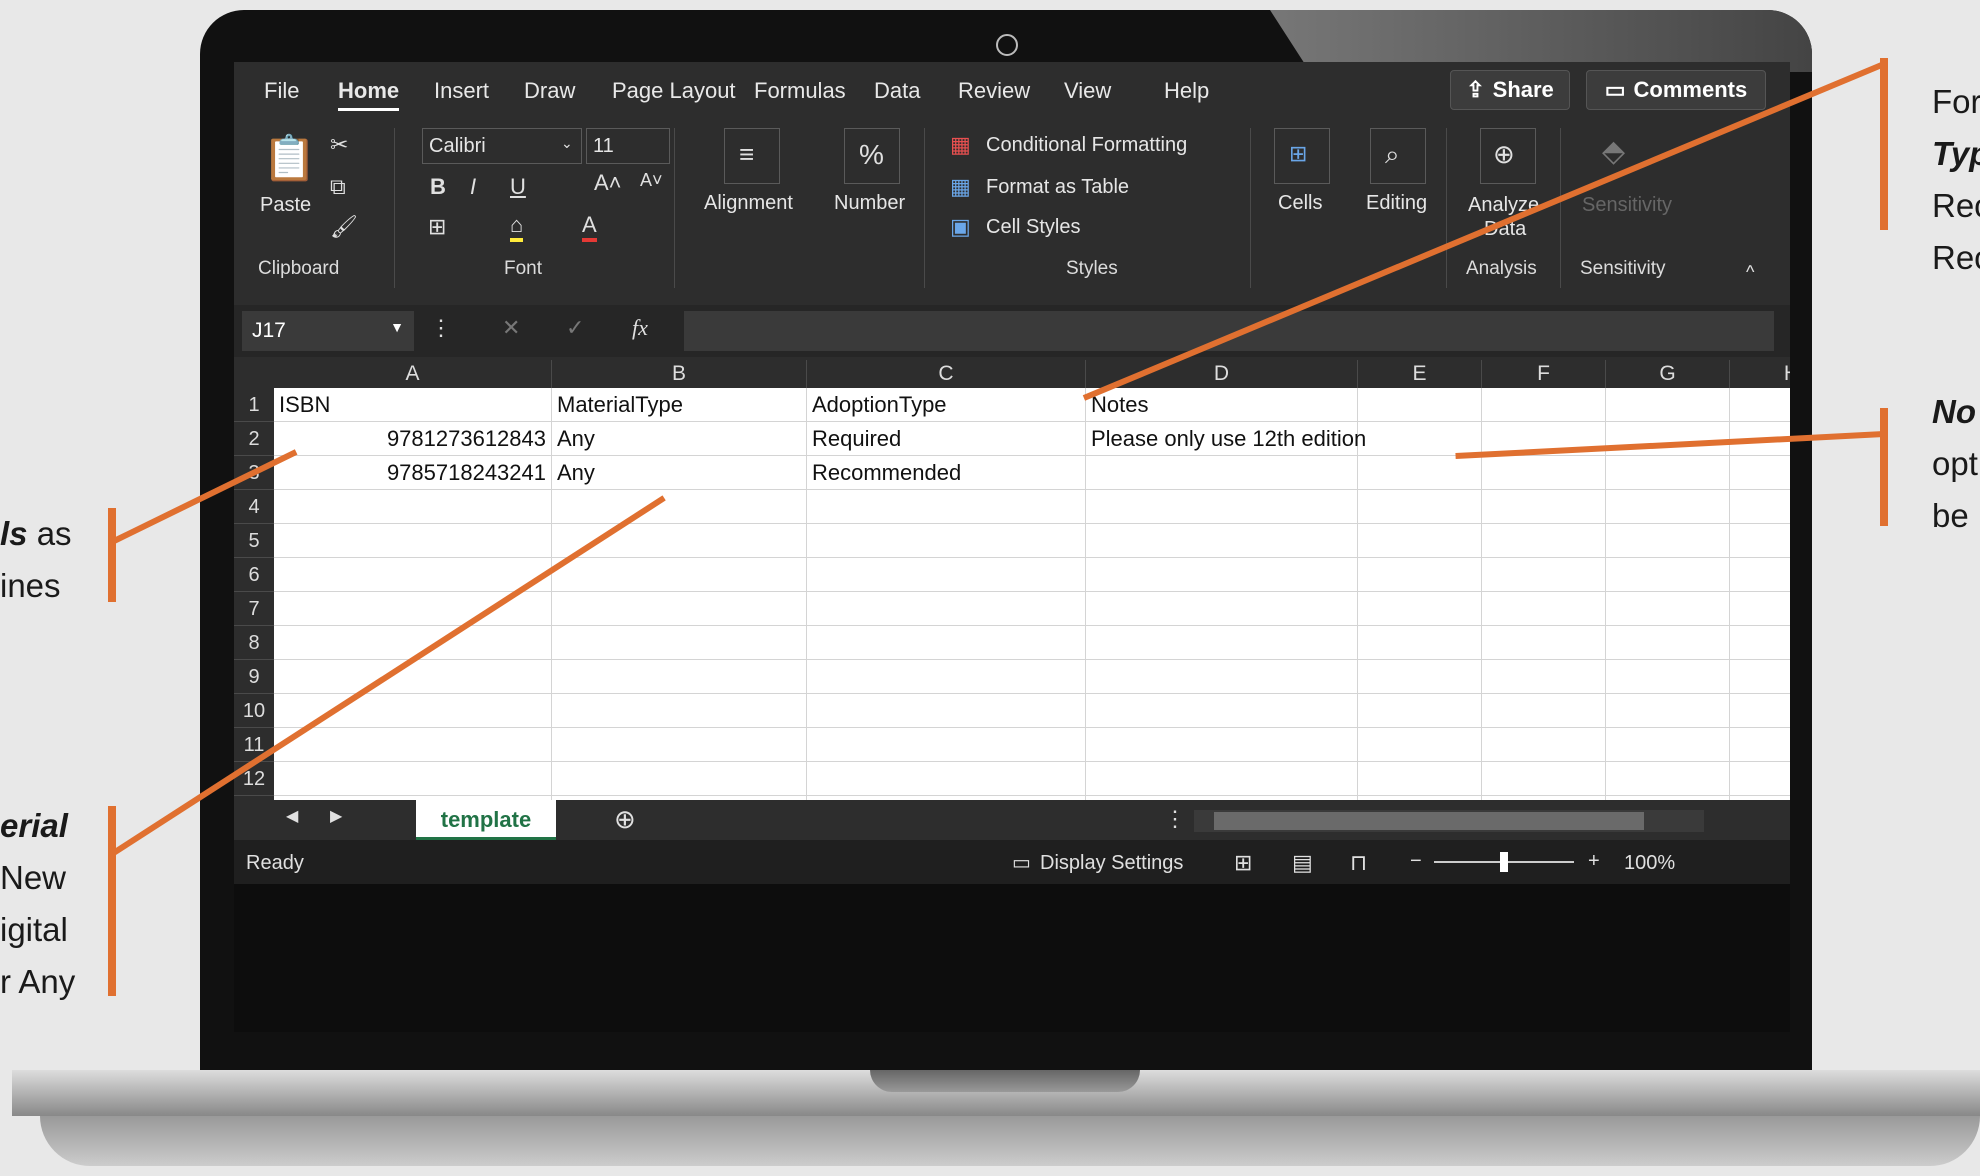 The width and height of the screenshot is (1980, 1176). Describe the element at coordinates (679, 745) in the screenshot. I see `cell-b11` at that location.